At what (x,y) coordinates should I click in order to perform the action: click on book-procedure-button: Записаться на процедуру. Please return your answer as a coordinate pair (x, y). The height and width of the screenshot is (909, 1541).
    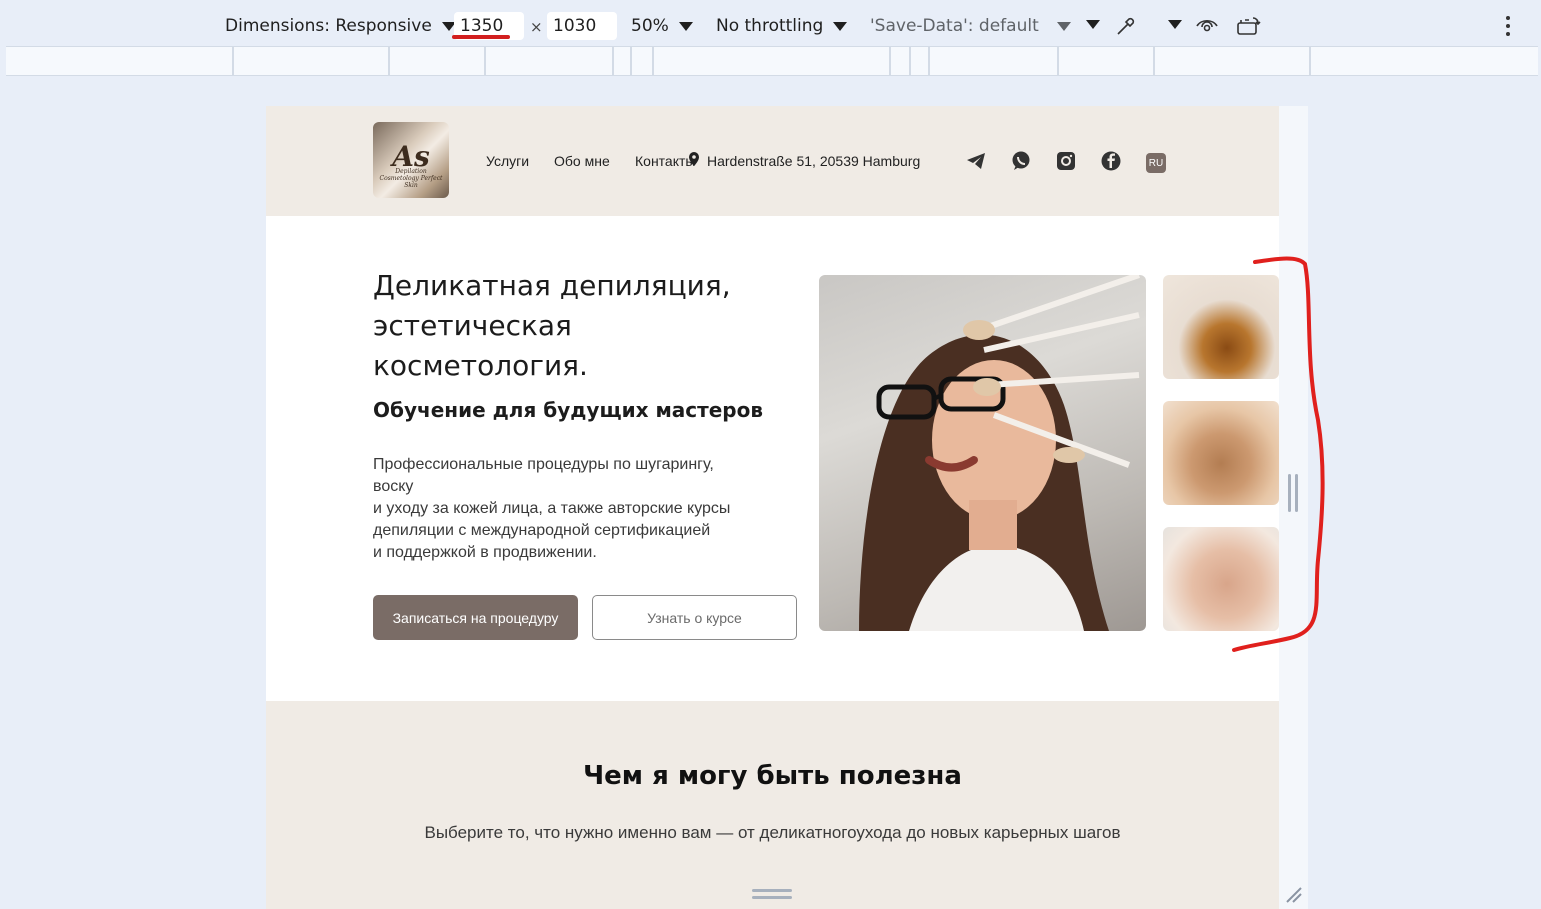
    Looking at the image, I should click on (475, 617).